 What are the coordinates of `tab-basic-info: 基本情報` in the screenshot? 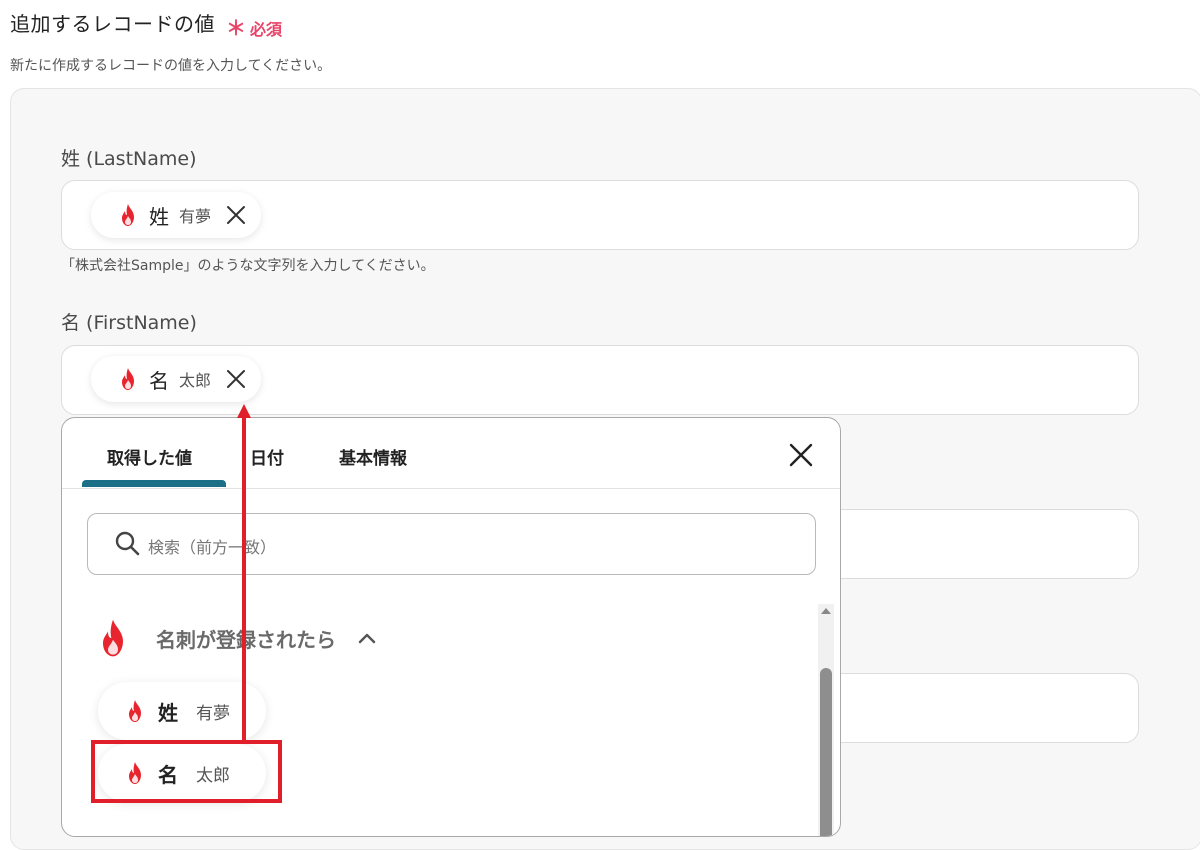 It's located at (373, 456).